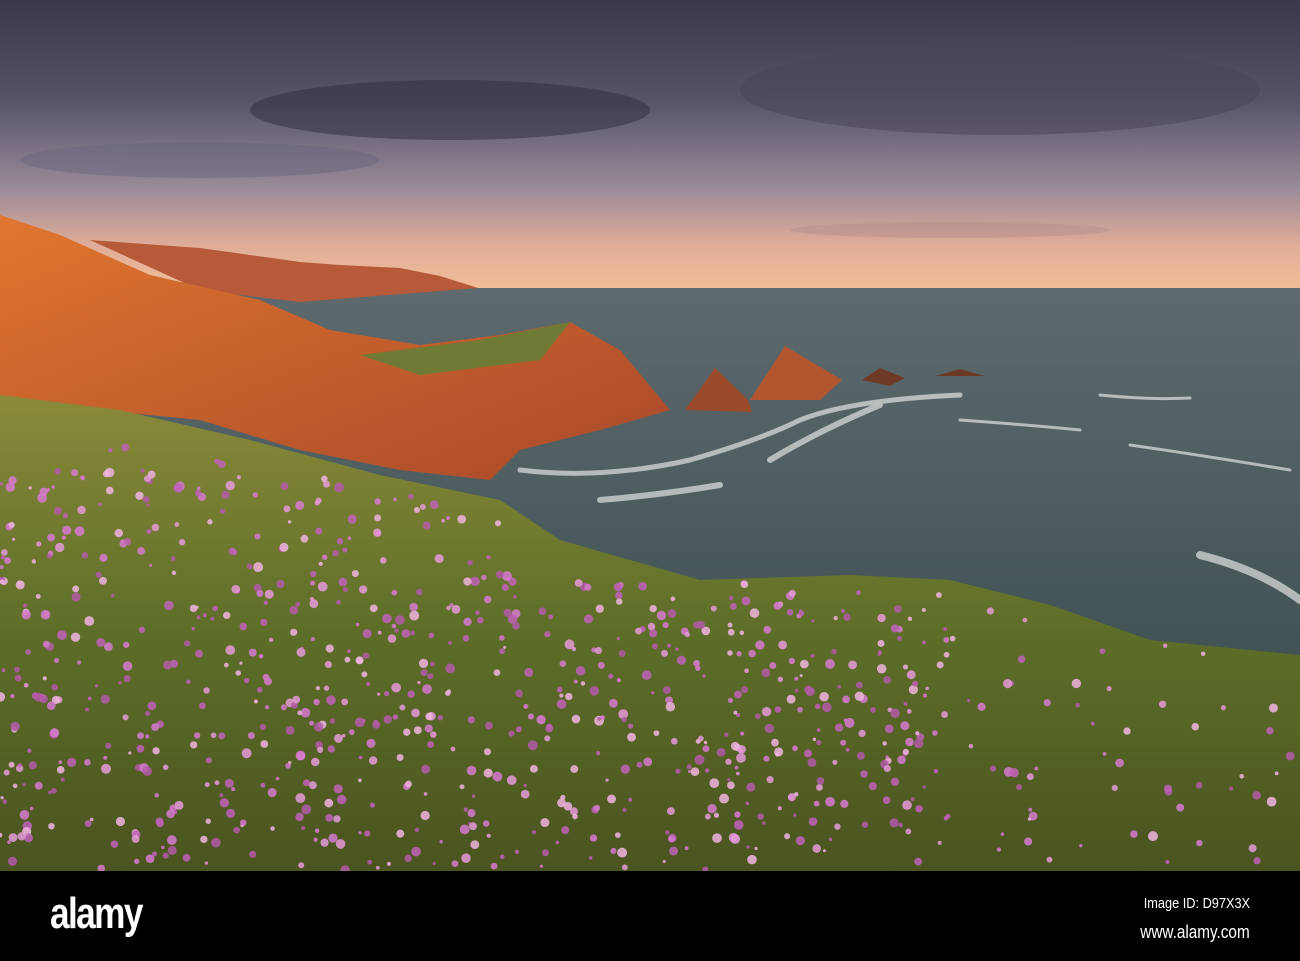 The width and height of the screenshot is (1300, 961). Describe the element at coordinates (96, 913) in the screenshot. I see `alamy-logo: alamy` at that location.